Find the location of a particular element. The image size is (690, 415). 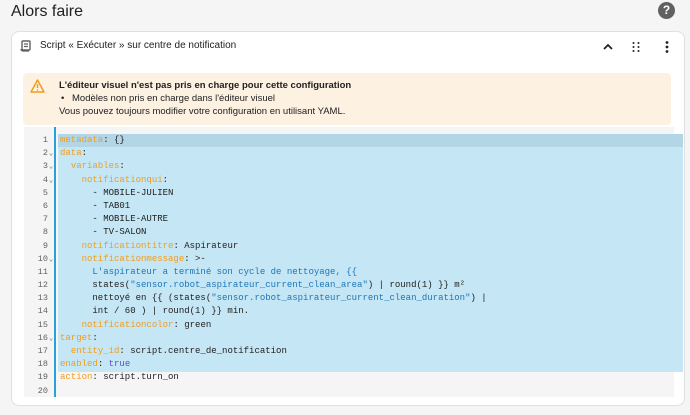

line-number: 10 is located at coordinates (42, 258).